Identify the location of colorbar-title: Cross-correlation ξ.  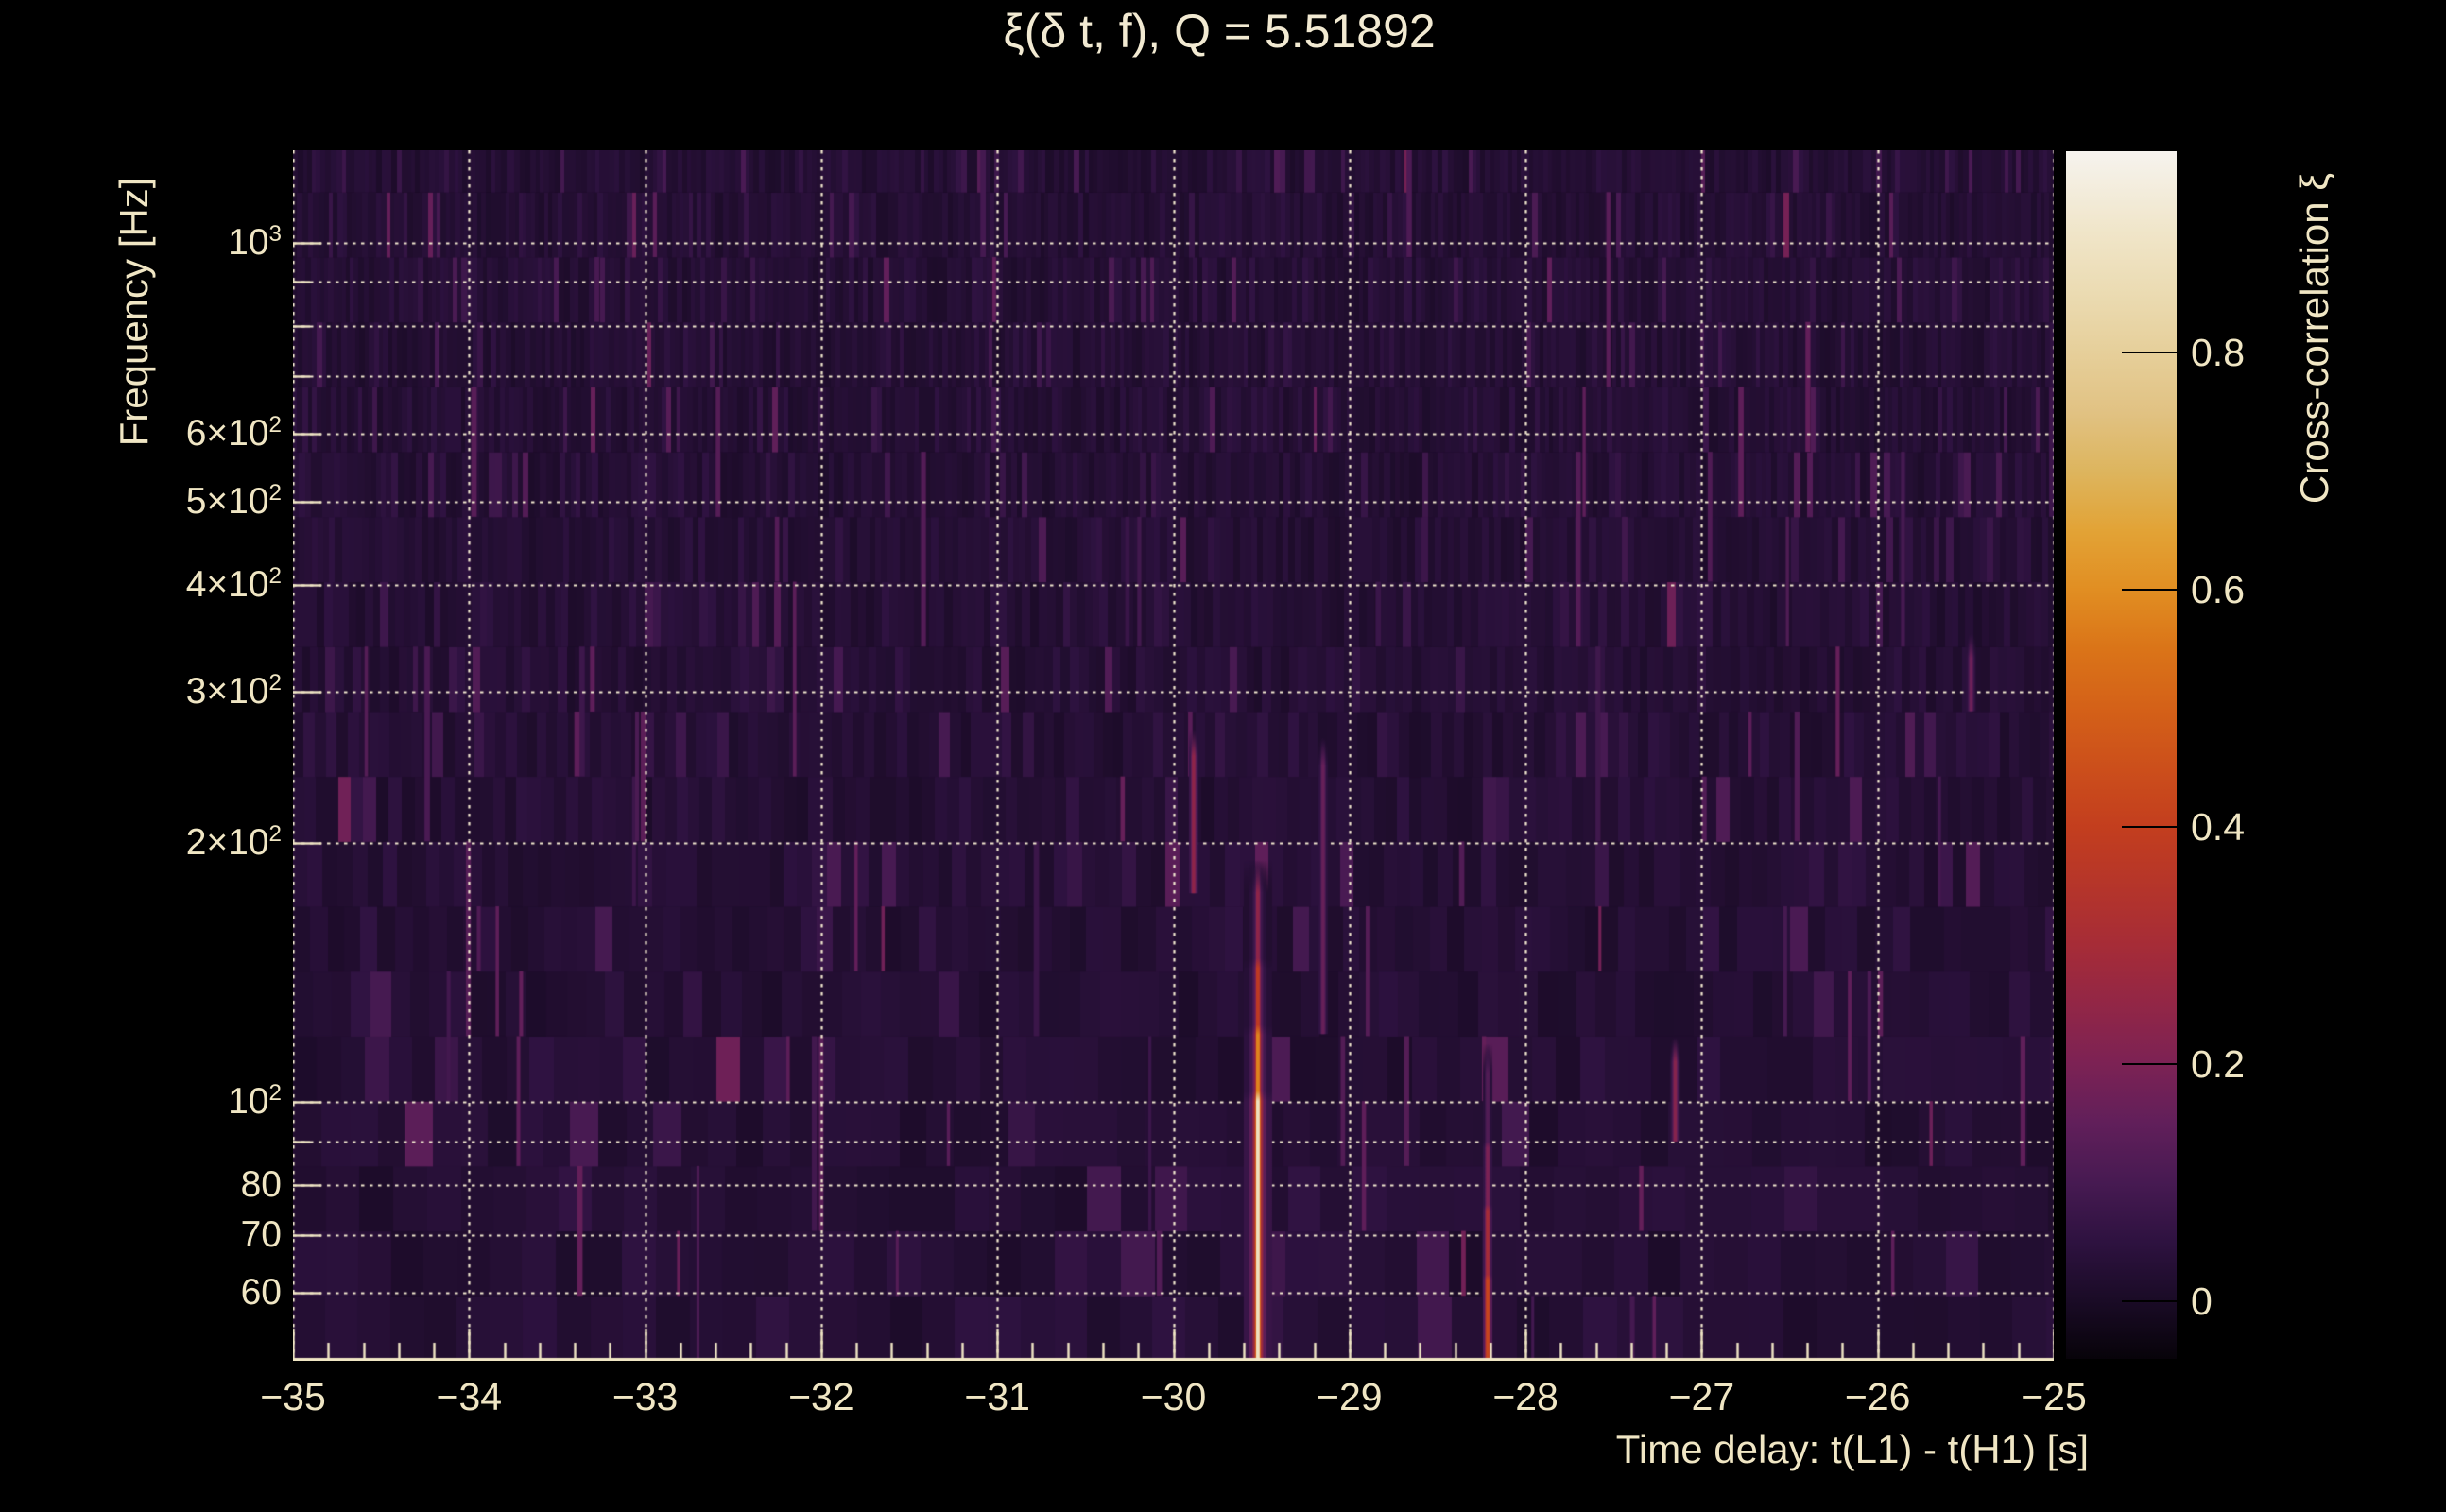
(2314, 338).